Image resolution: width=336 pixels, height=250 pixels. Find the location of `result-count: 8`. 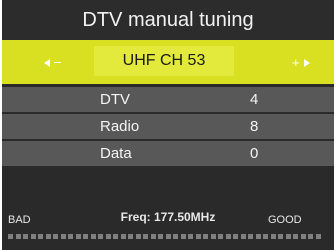

result-count: 8 is located at coordinates (254, 126).